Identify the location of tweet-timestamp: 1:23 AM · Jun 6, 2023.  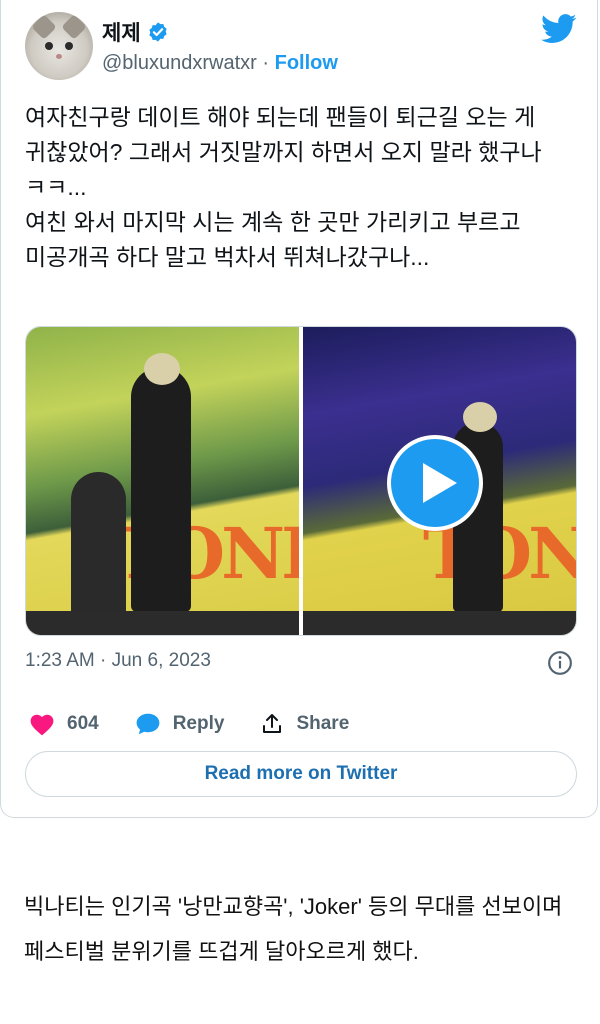
(118, 661).